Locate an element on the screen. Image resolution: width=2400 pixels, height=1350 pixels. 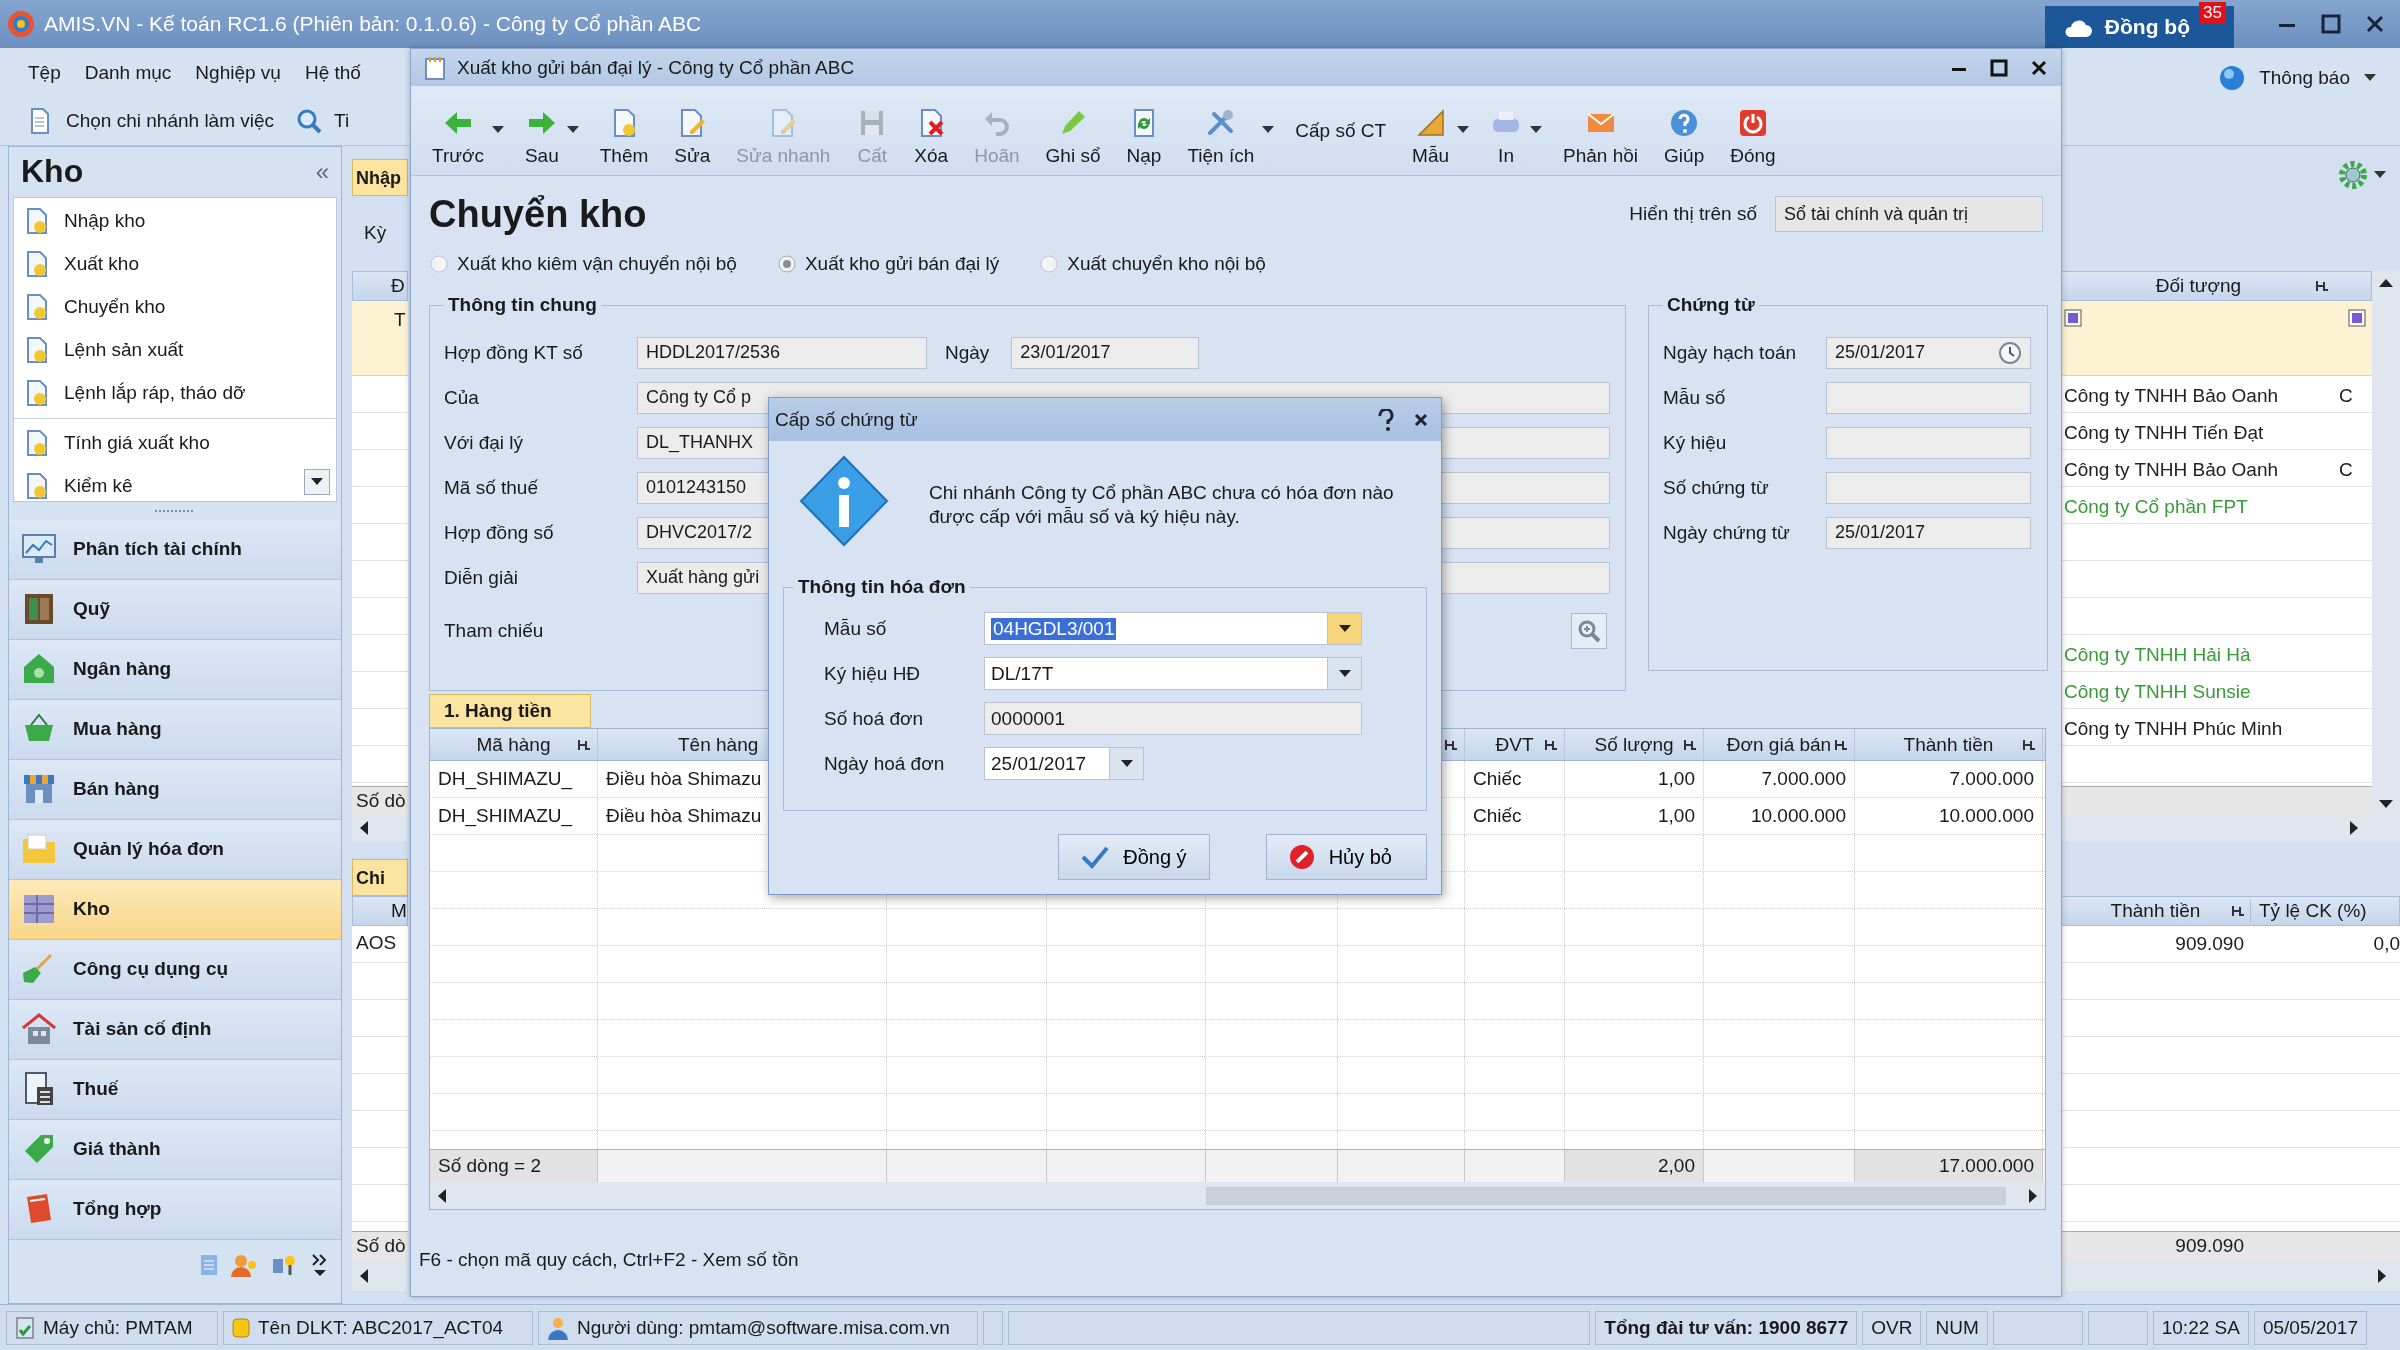
field-label: Ngày hoá đơn is located at coordinates (884, 763).